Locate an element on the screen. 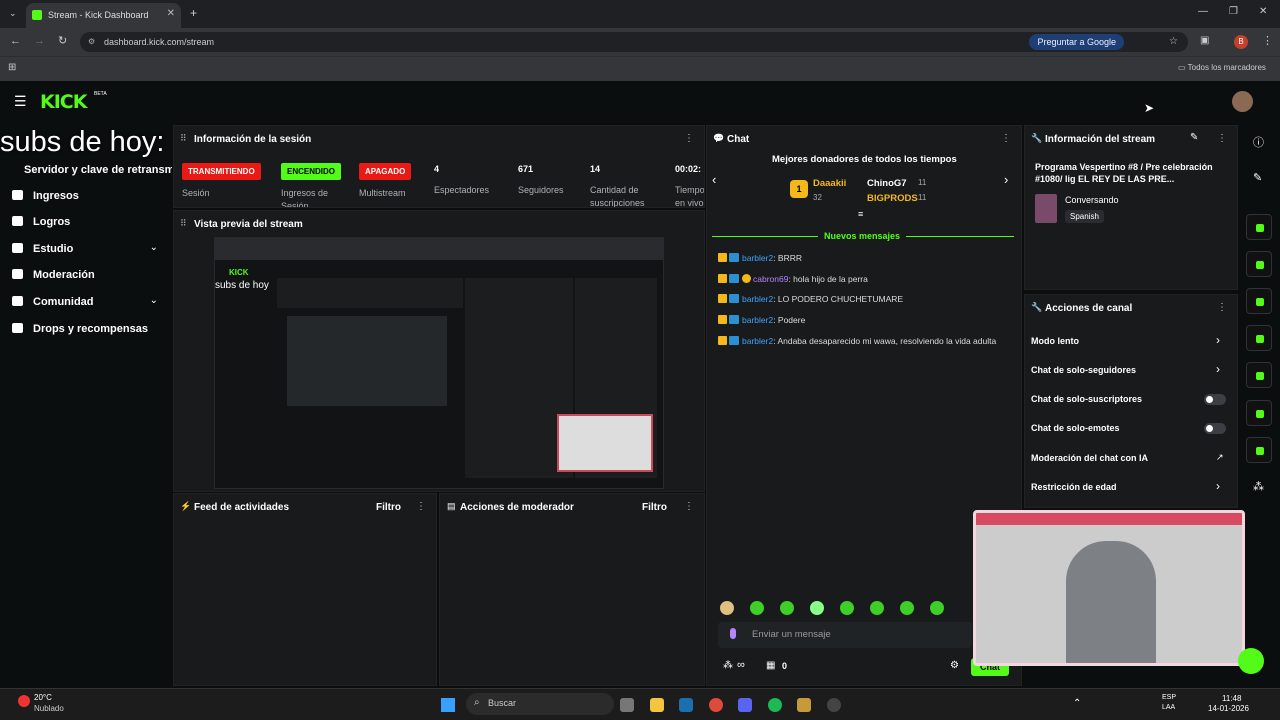  donor-name: Daaakii is located at coordinates (829, 183).